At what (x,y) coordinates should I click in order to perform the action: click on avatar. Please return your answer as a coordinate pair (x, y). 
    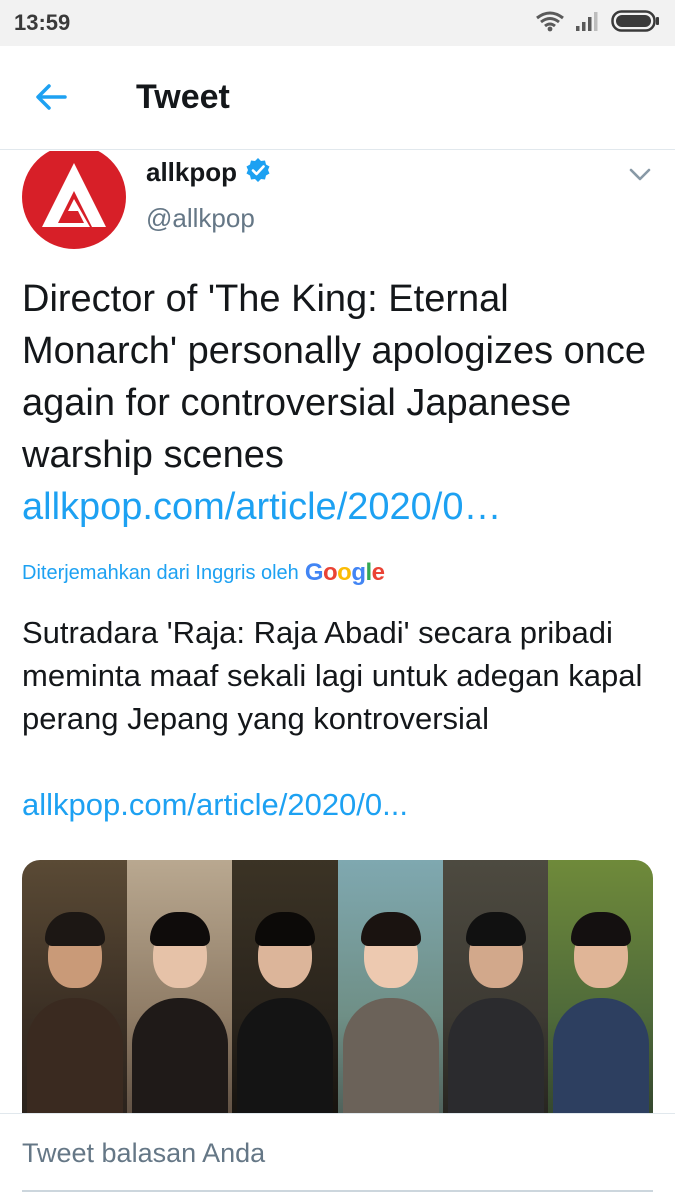
    Looking at the image, I should click on (74, 200).